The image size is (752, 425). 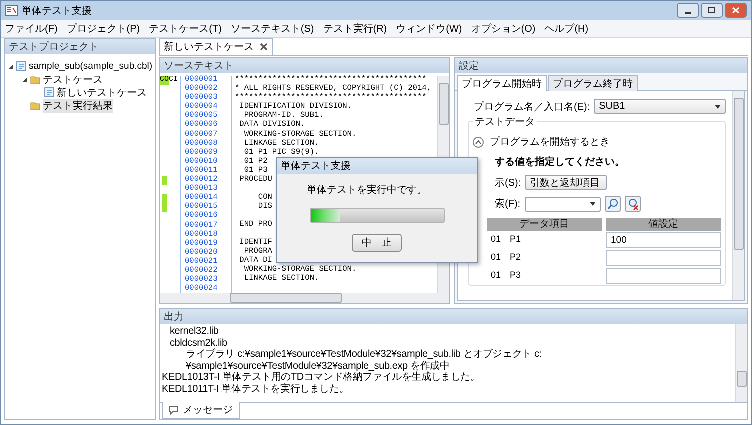 I want to click on minimize-button, so click(x=688, y=10).